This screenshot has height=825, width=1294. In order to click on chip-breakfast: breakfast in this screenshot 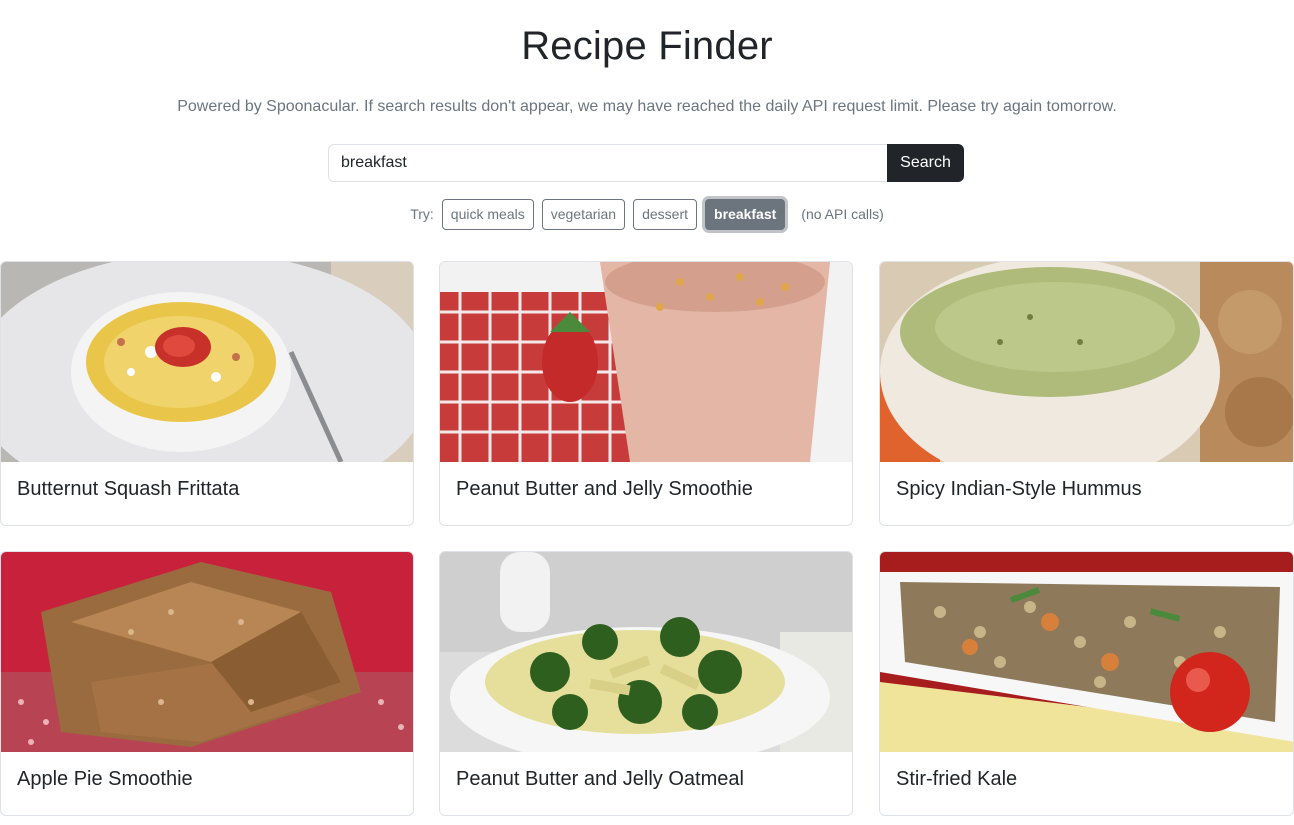, I will do `click(745, 214)`.